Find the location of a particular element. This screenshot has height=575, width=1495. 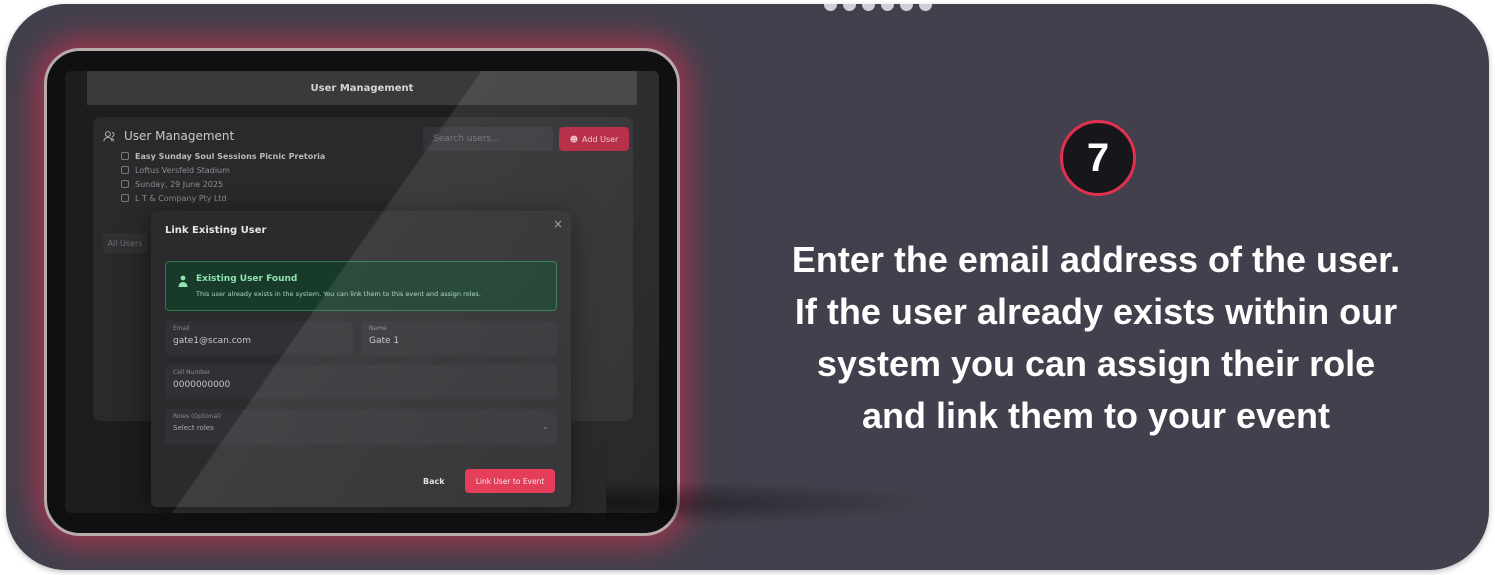

event-company: L T & Company Pty Ltd is located at coordinates (181, 198).